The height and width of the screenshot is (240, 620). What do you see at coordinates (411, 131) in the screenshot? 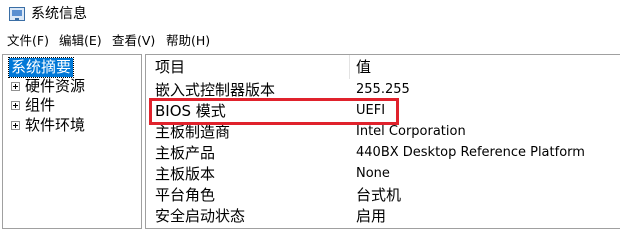
I see `row-value: Intel Corporation` at bounding box center [411, 131].